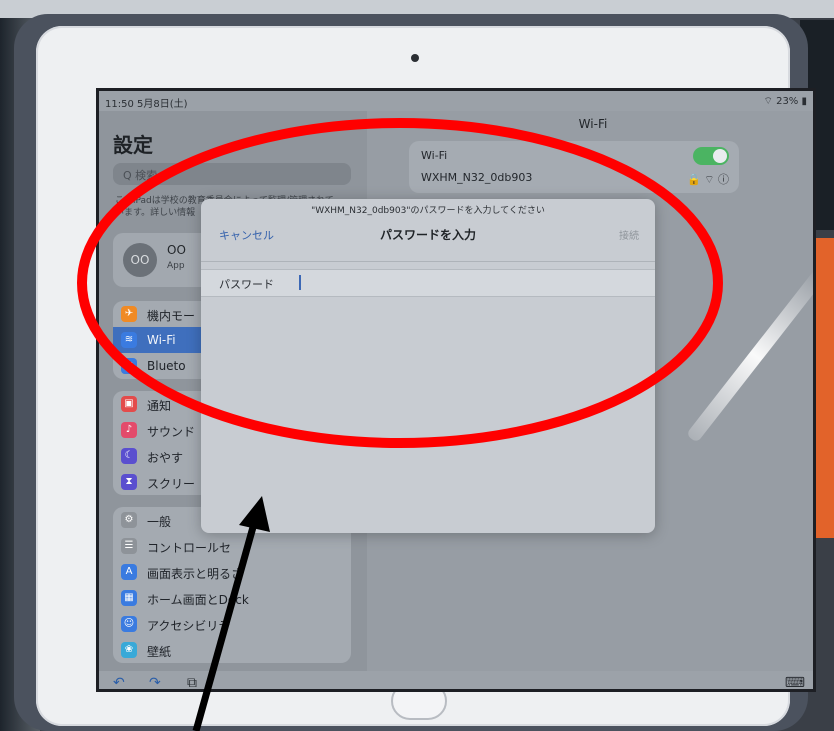 This screenshot has height=731, width=834. Describe the element at coordinates (428, 261) in the screenshot. I see `dialog-divider` at that location.